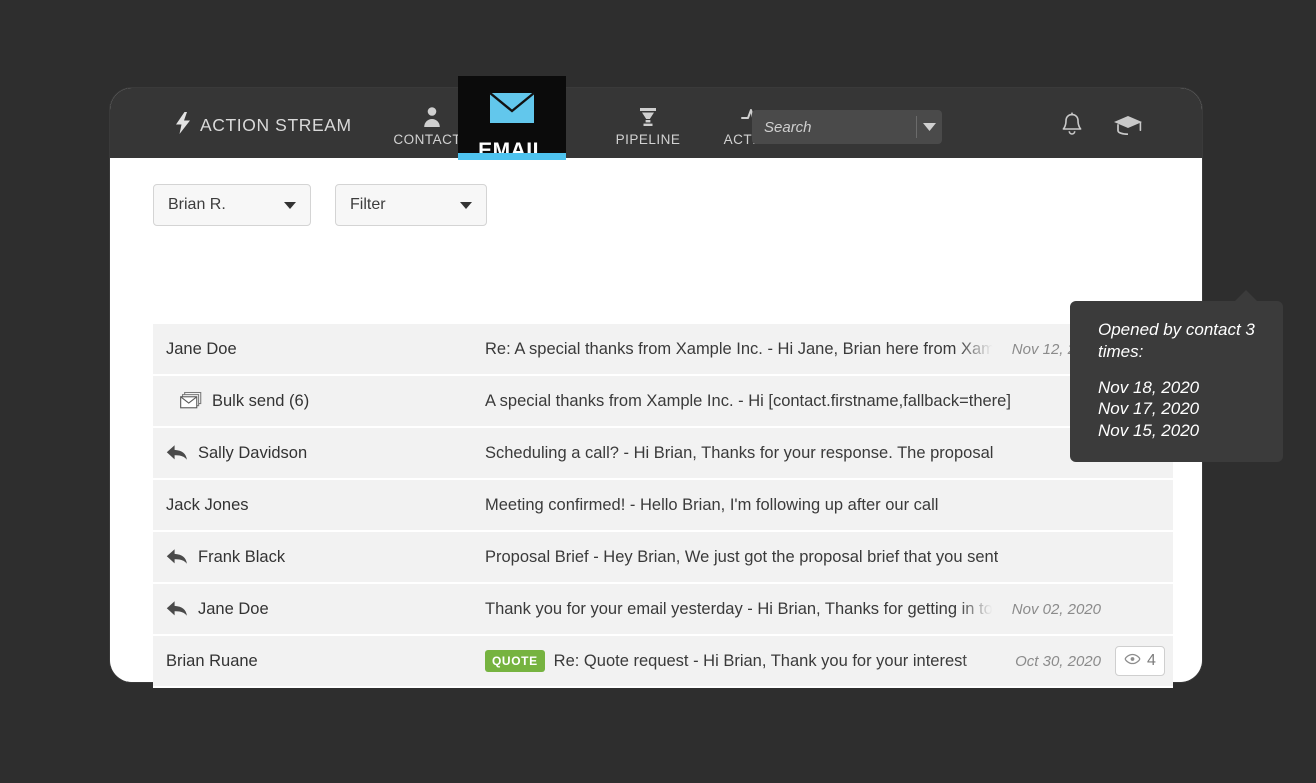 The height and width of the screenshot is (783, 1316). I want to click on quote-badge: QUOTE, so click(515, 661).